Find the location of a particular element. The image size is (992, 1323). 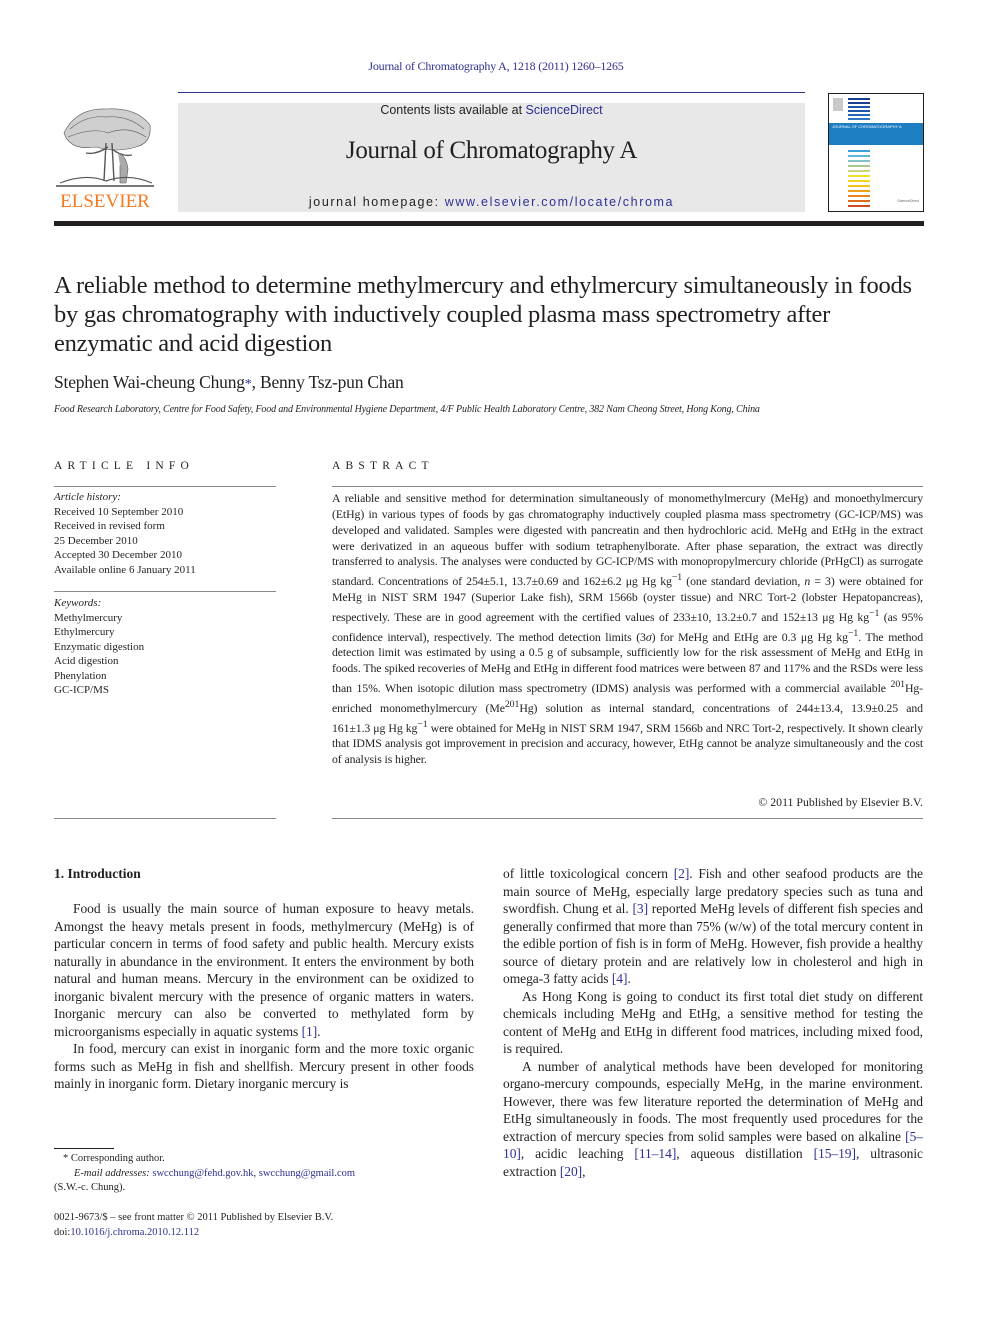

history-item: Received in revised form is located at coordinates (109, 526).